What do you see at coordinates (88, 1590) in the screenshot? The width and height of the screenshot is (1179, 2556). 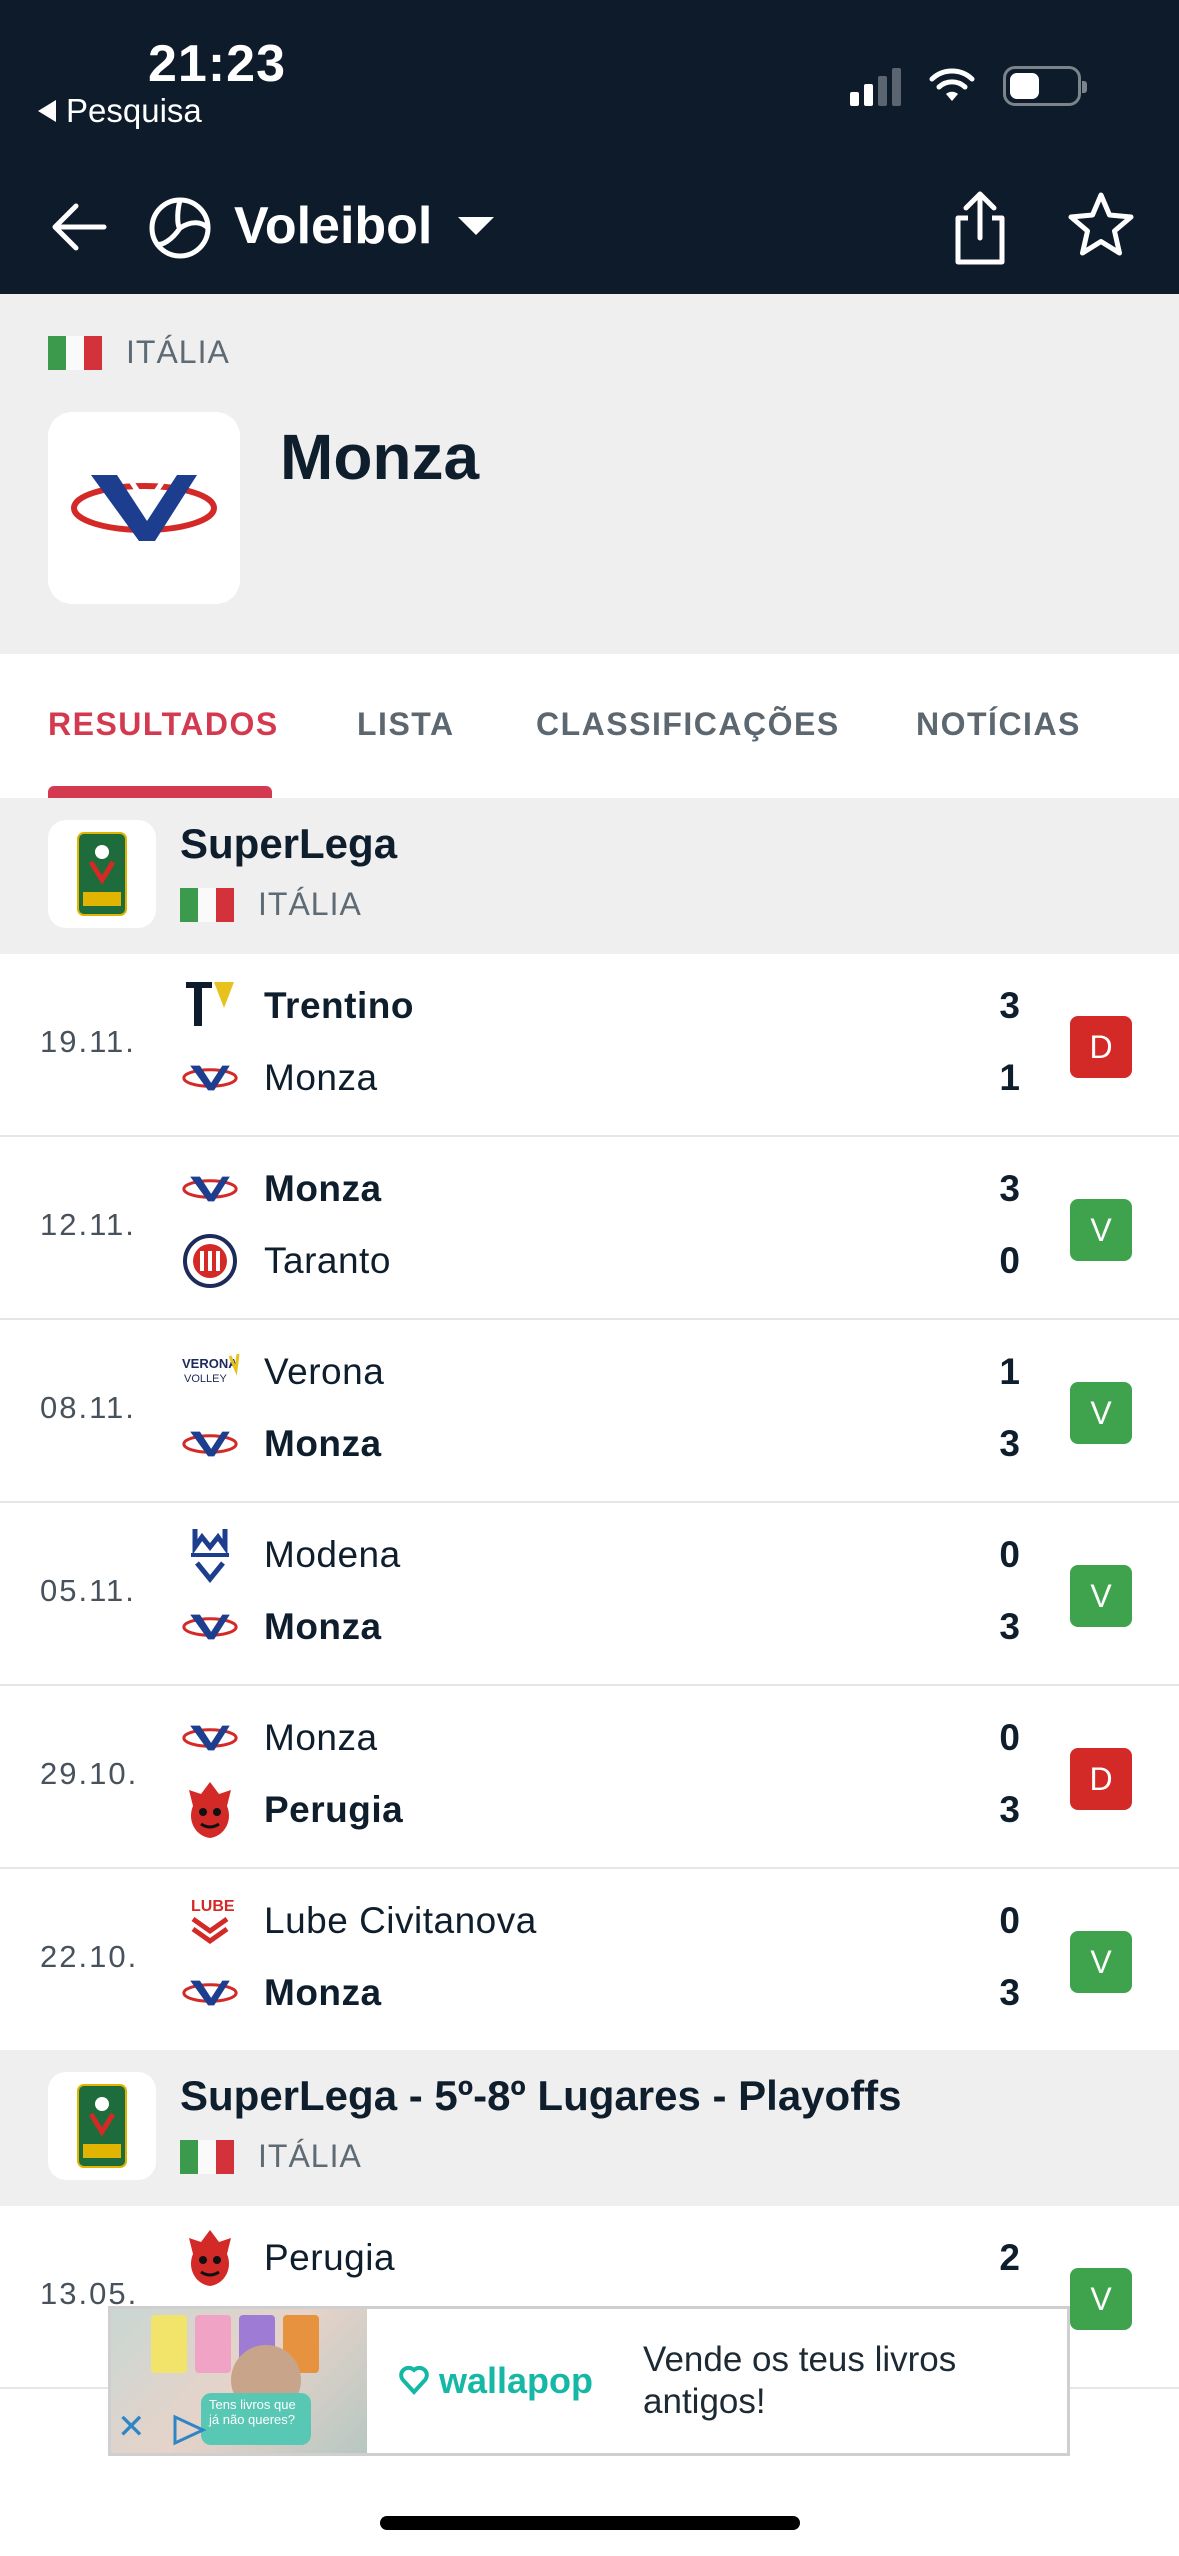 I see `match-date: 05.11.` at bounding box center [88, 1590].